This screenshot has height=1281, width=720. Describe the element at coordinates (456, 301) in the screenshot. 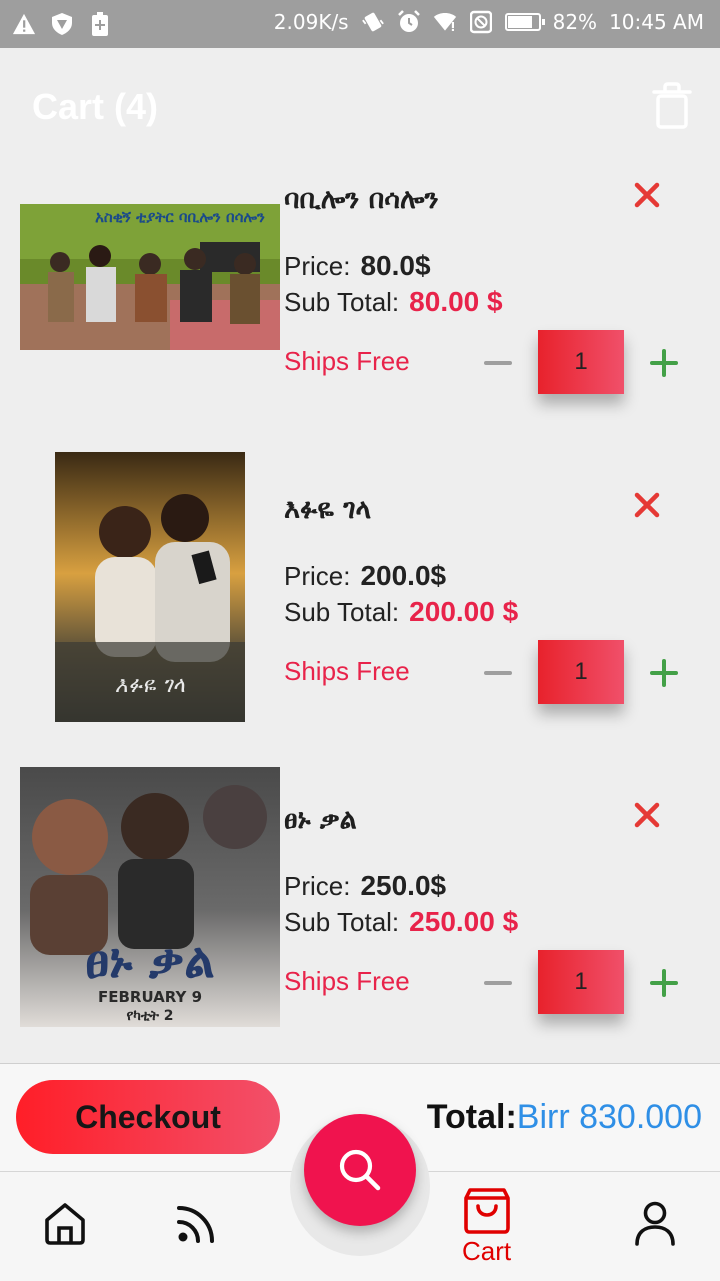

I see `subtotal-value: 80.00 $` at that location.